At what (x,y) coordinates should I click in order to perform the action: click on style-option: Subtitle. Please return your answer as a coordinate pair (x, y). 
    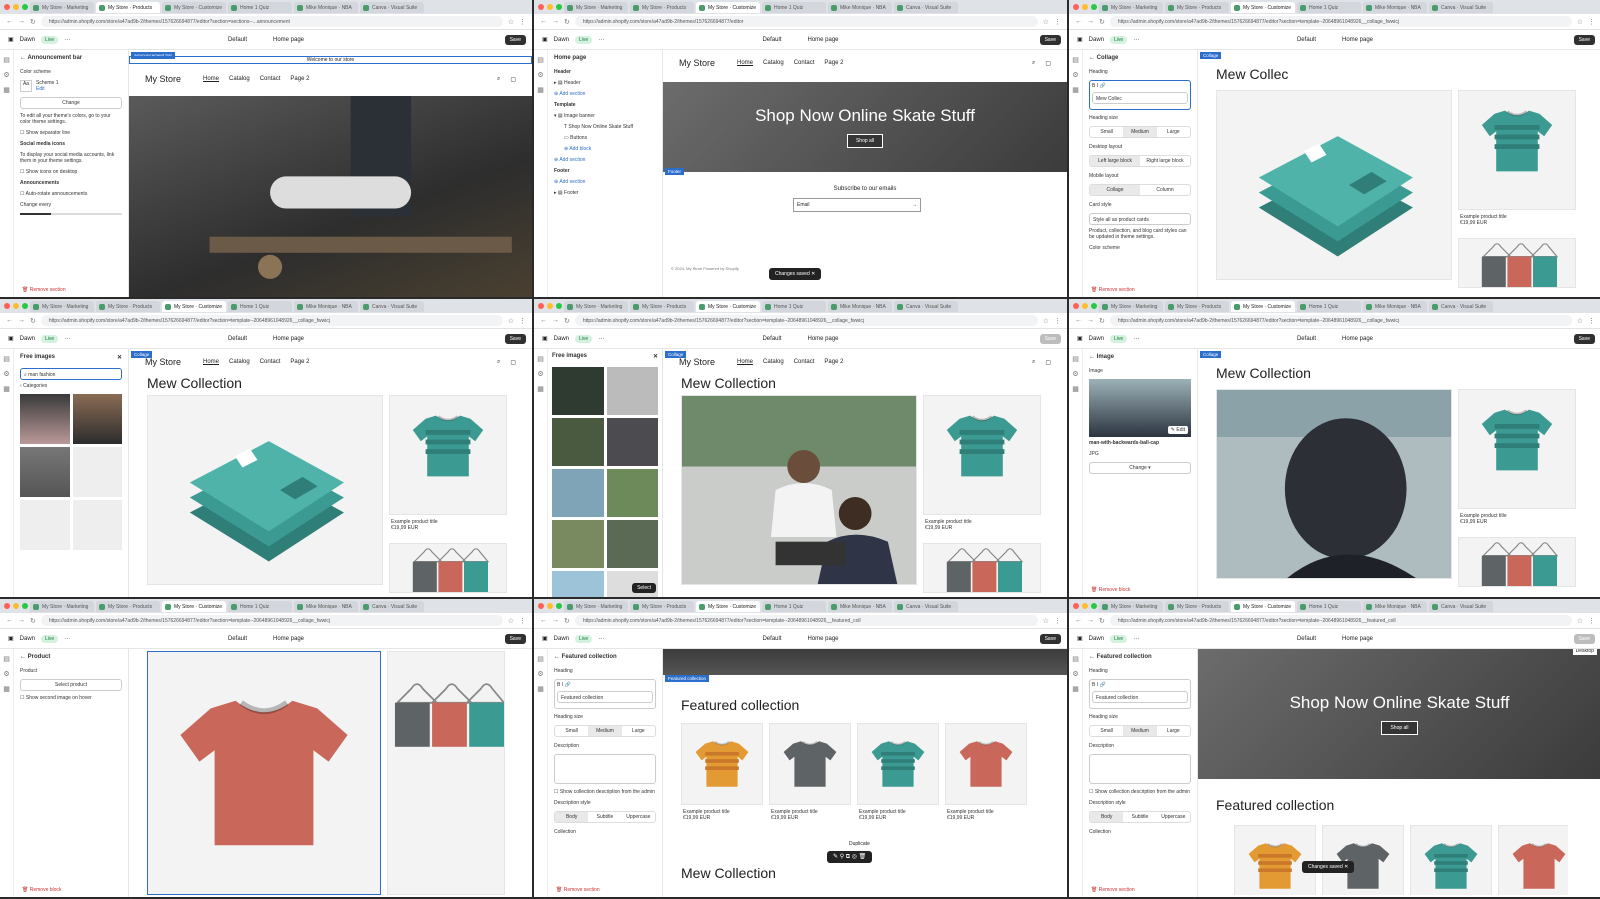
    Looking at the image, I should click on (604, 817).